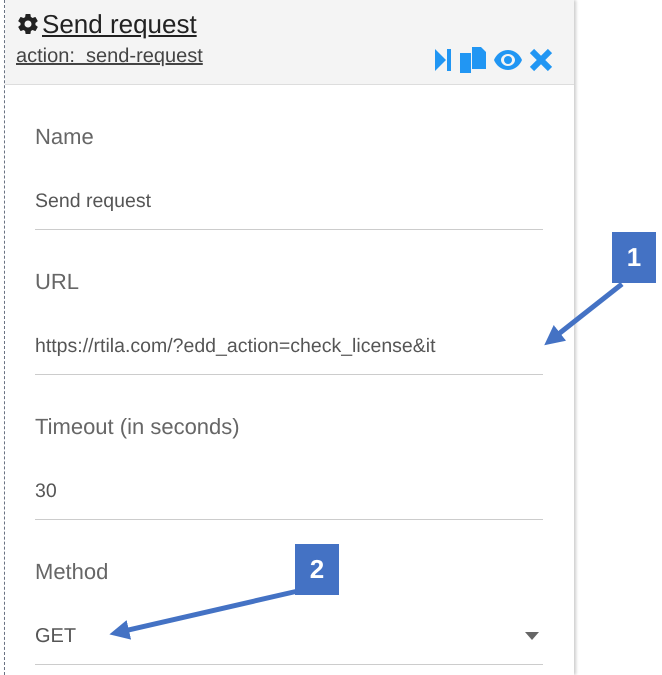 This screenshot has width=662, height=675. Describe the element at coordinates (473, 60) in the screenshot. I see `copy-icon` at that location.